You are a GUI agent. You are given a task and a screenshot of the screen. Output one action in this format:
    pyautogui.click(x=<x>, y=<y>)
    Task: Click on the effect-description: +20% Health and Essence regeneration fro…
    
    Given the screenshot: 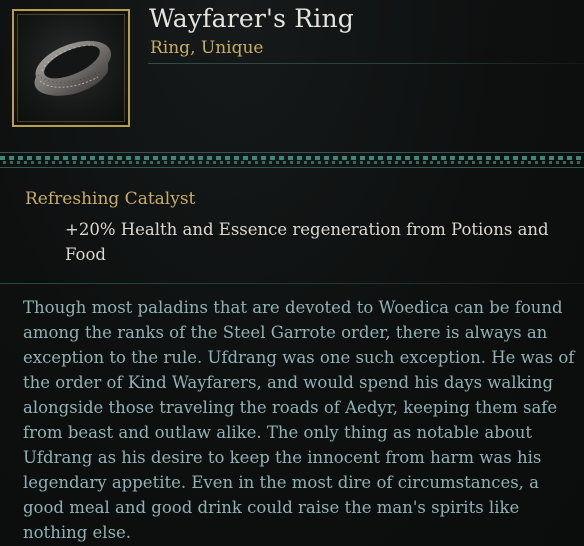 What is the action you would take?
    pyautogui.click(x=307, y=242)
    